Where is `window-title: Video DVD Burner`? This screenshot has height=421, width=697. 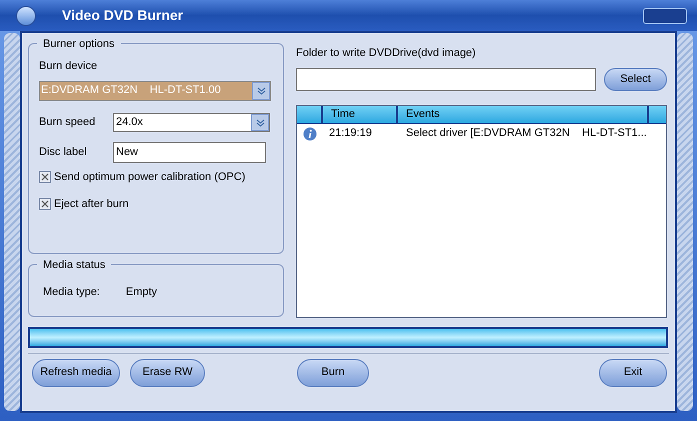 window-title: Video DVD Burner is located at coordinates (123, 15).